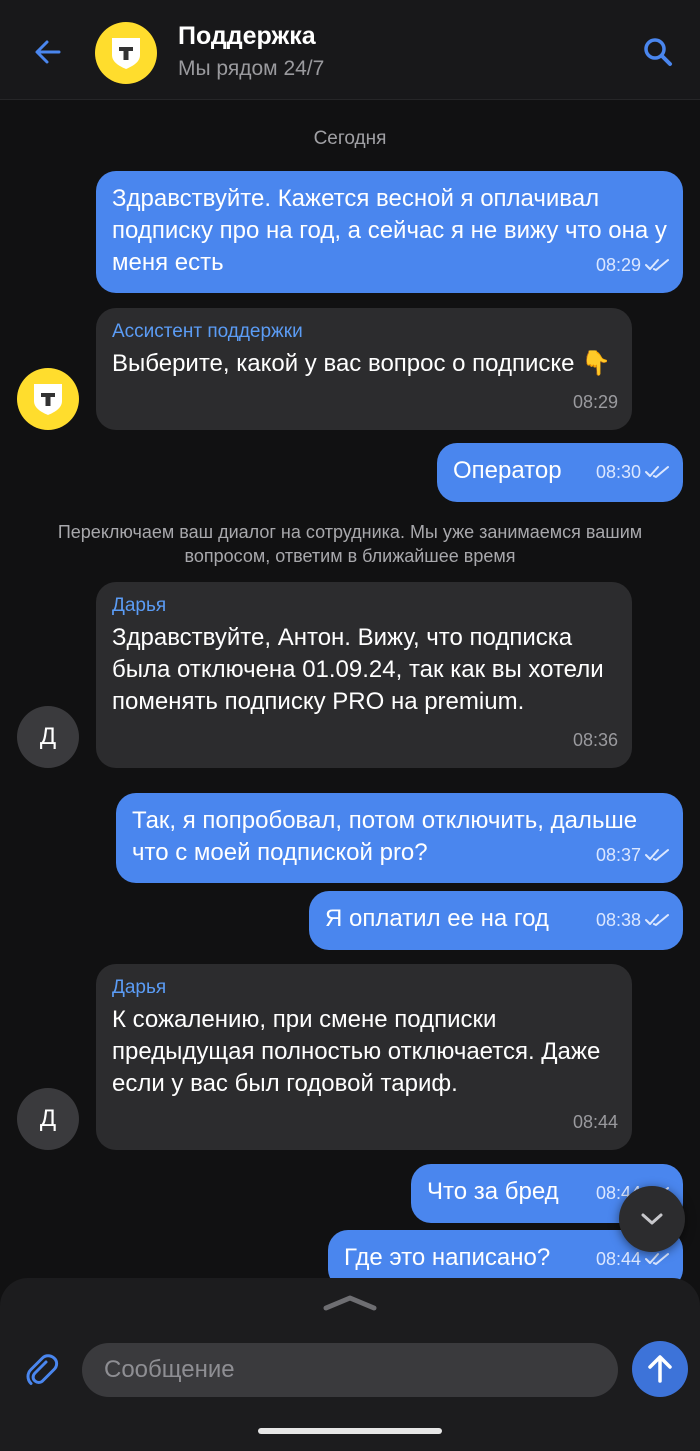  What do you see at coordinates (350, 138) in the screenshot?
I see `date-separator: Сегодня` at bounding box center [350, 138].